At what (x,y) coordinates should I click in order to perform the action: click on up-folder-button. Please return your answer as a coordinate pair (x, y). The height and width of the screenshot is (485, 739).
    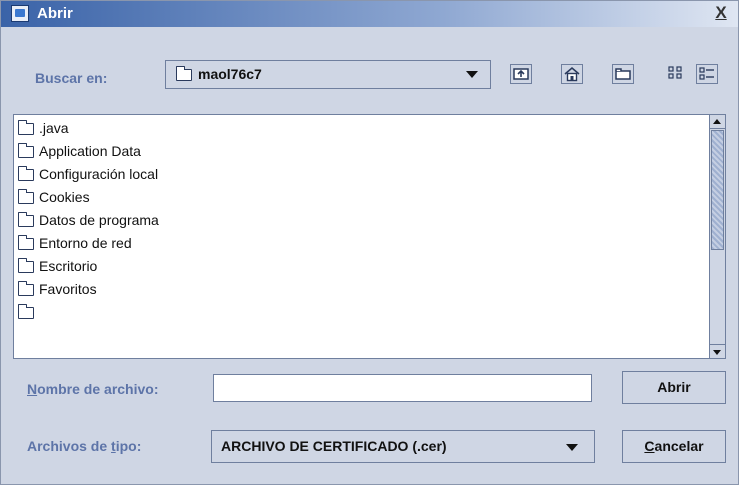
    Looking at the image, I should click on (521, 74).